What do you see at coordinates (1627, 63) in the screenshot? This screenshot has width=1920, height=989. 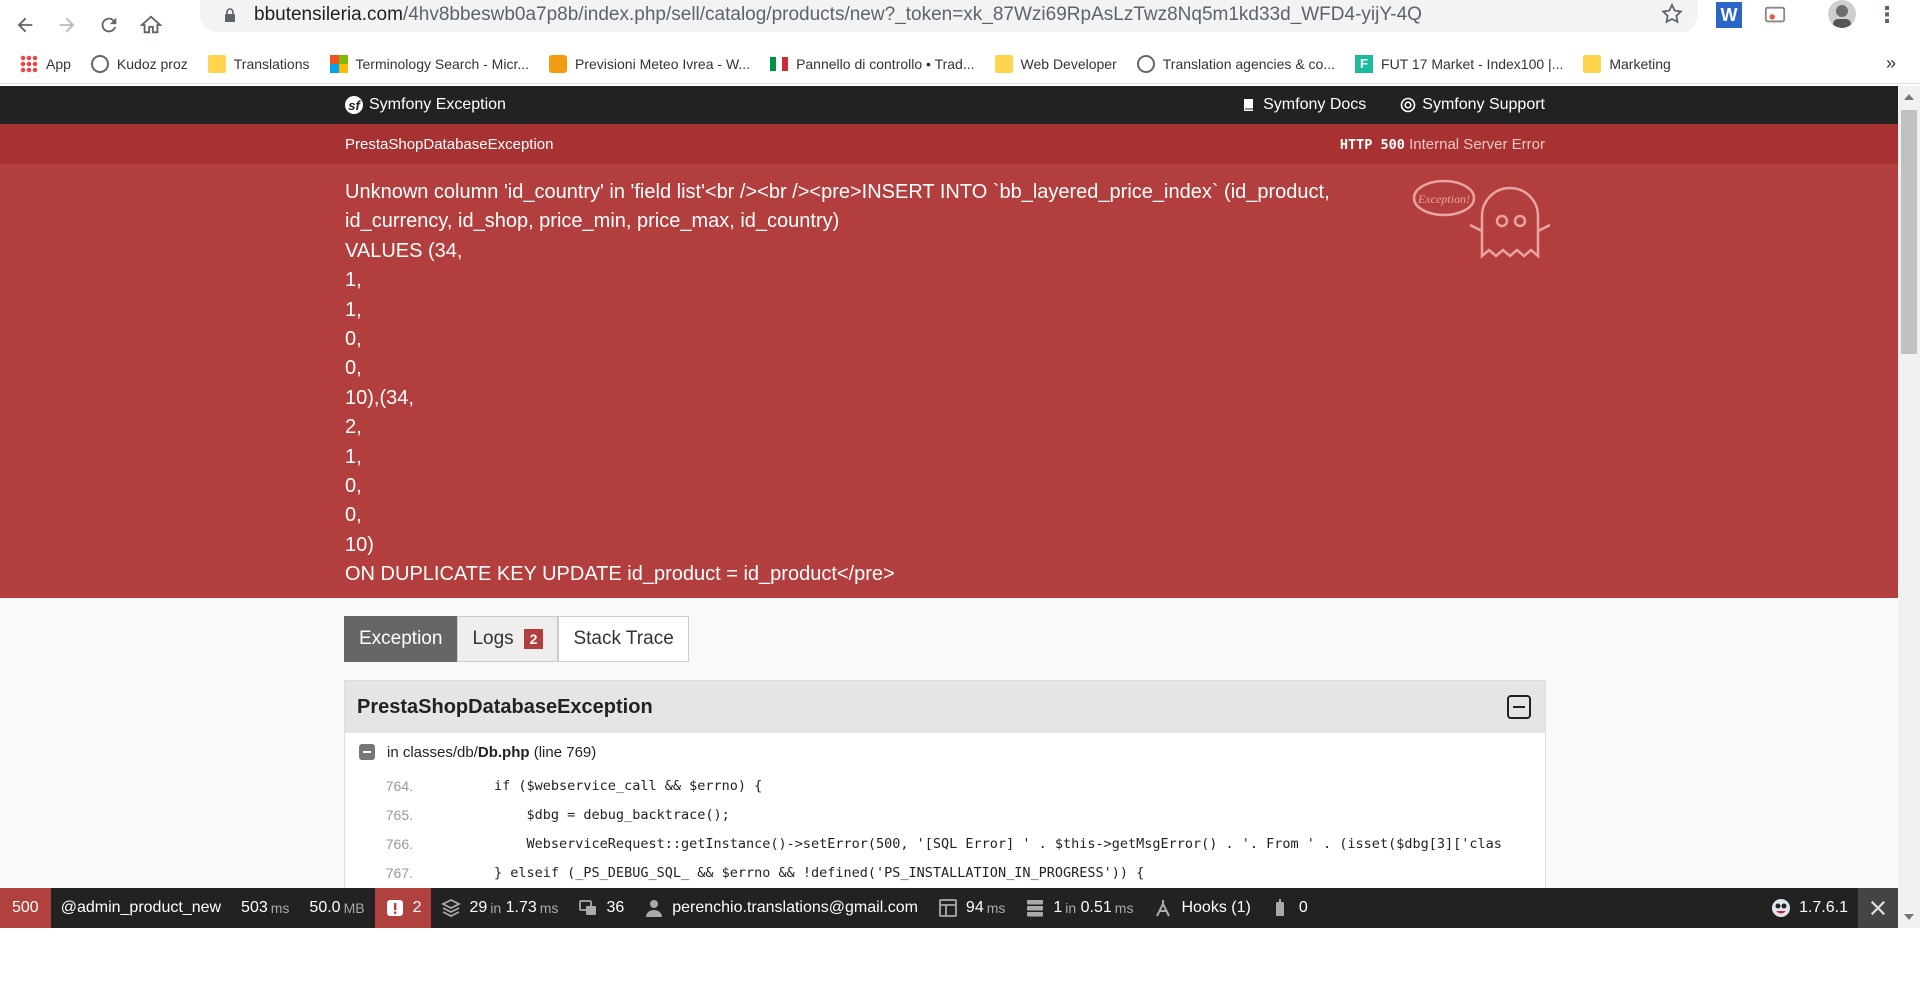 I see `bookmark-marketing: Marketing` at bounding box center [1627, 63].